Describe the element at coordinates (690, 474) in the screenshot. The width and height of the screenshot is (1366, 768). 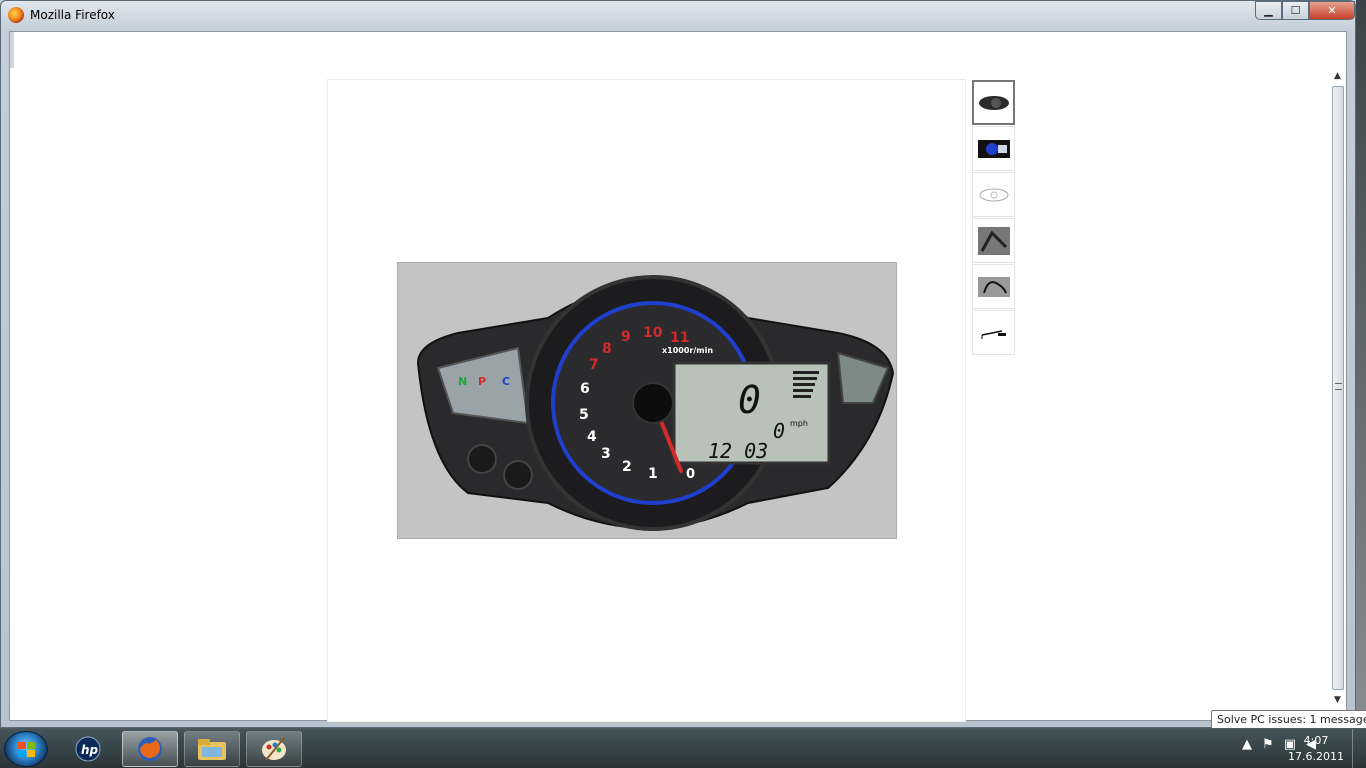
I see `rpm-0: 0` at that location.